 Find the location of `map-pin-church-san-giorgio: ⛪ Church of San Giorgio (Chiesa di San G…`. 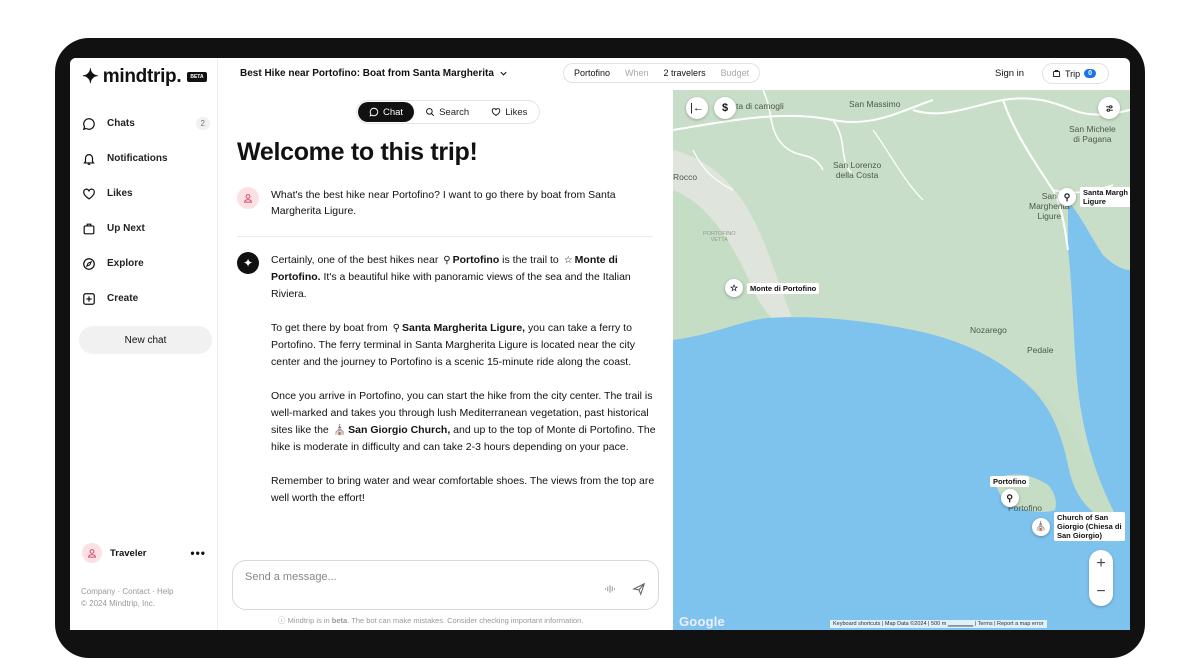

map-pin-church-san-giorgio: ⛪ Church of San Giorgio (Chiesa di San G… is located at coordinates (1078, 526).